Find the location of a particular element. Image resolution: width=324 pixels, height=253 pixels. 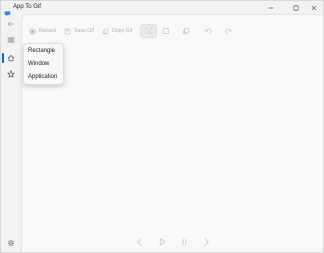

gear-icon is located at coordinates (11, 243).